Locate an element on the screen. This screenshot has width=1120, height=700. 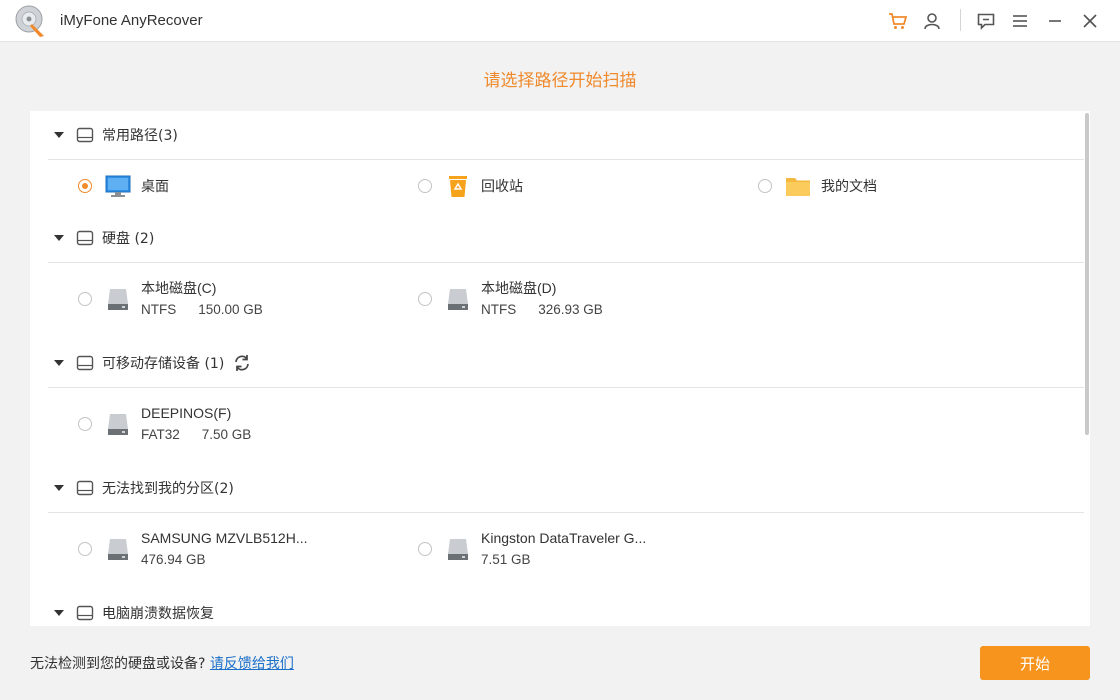
title-bar: iMyFone AnyRecover is located at coordinates (560, 21).